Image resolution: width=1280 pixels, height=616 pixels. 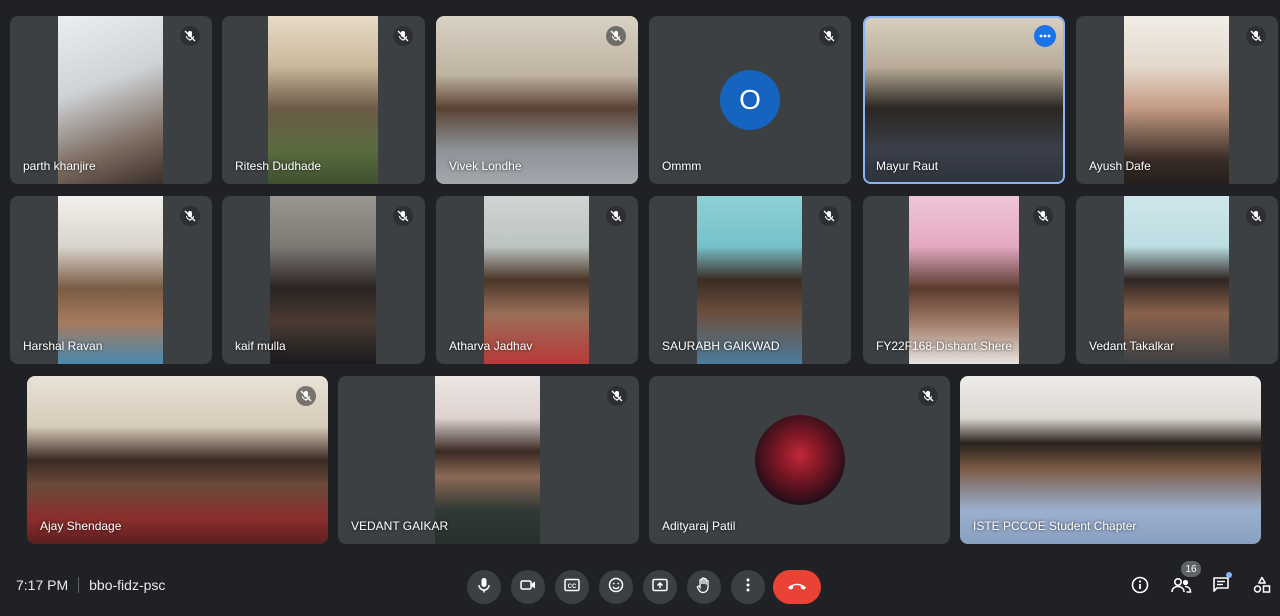 I want to click on people-icon, so click(x=1181, y=587).